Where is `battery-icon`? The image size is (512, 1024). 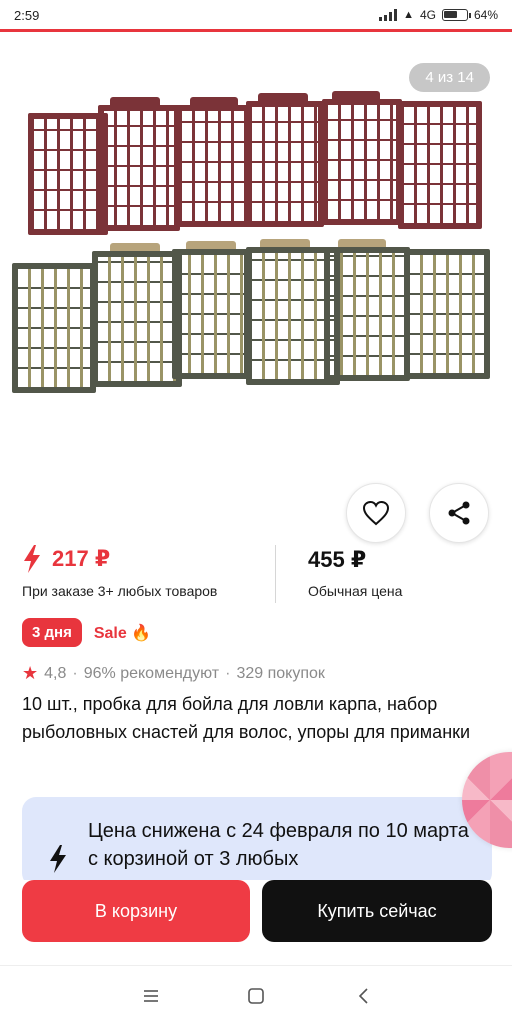 battery-icon is located at coordinates (456, 15).